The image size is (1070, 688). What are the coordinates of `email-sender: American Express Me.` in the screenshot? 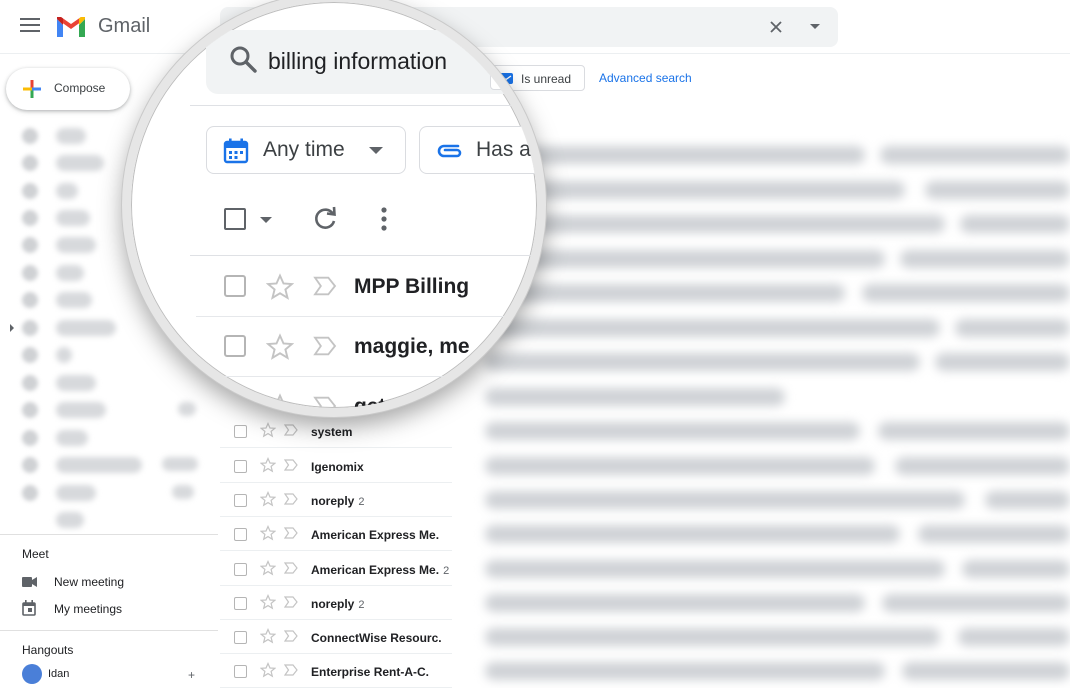 It's located at (375, 535).